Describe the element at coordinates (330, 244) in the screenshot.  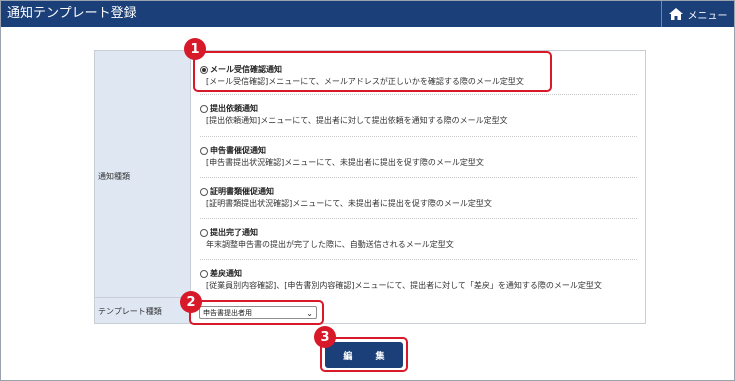
I see `option-desc: 年末調整申告書の提出が完了した際に、自動送信されるメール定型文` at that location.